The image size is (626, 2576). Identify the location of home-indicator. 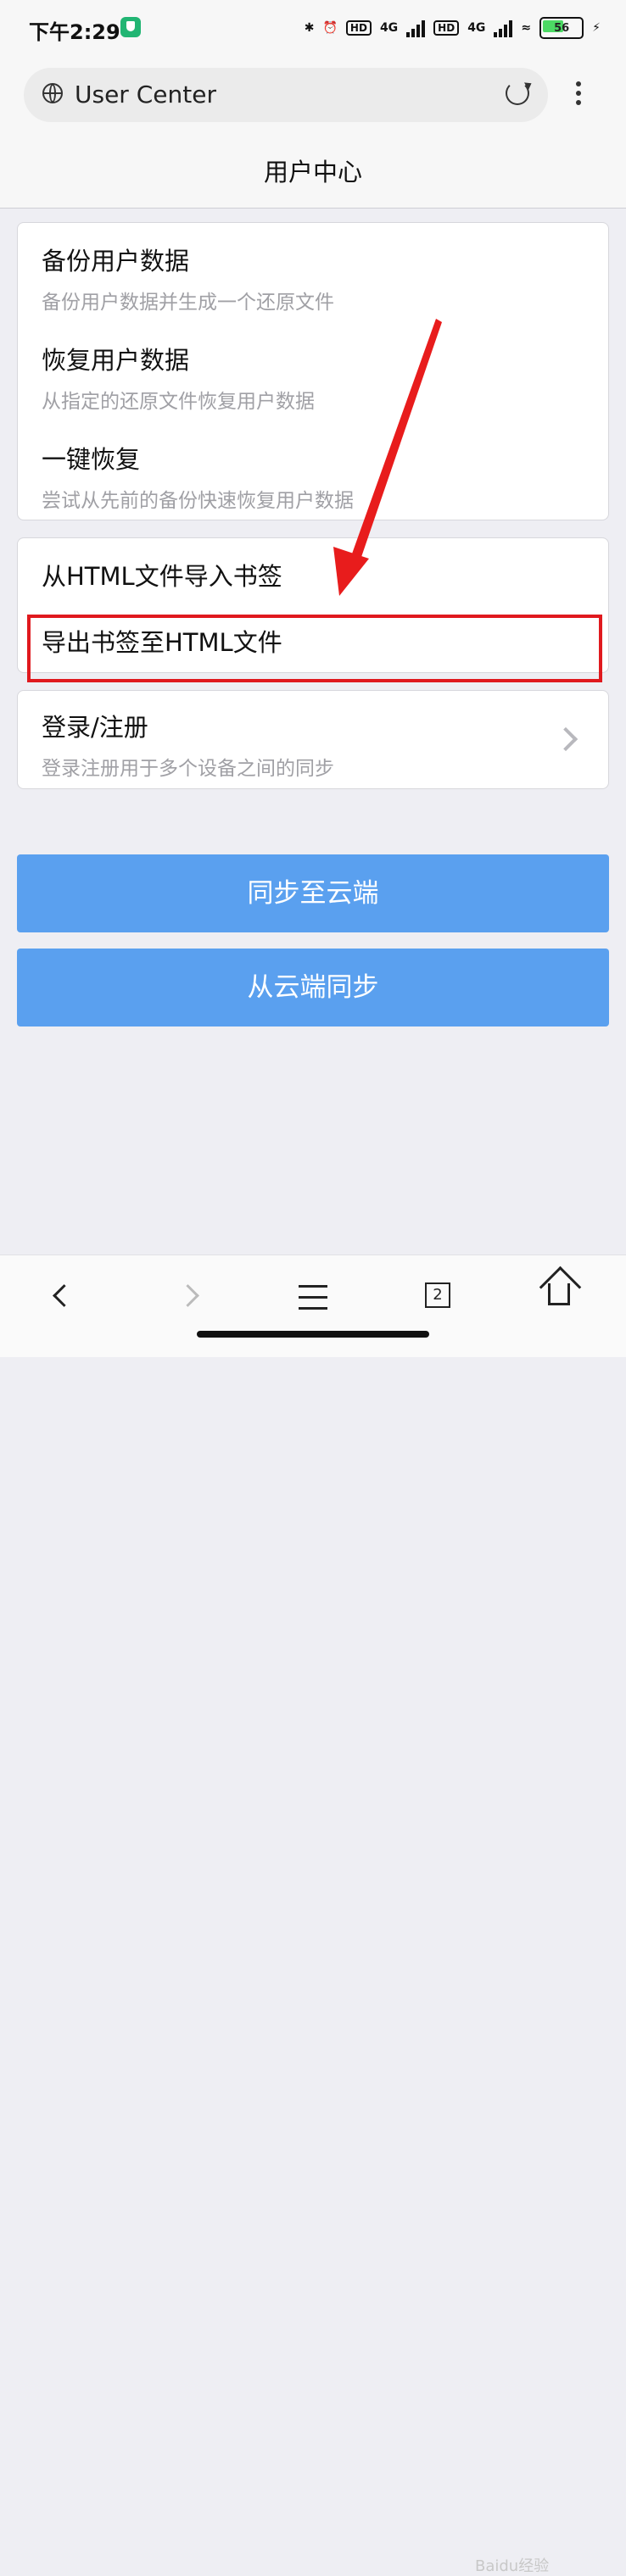
(313, 1334).